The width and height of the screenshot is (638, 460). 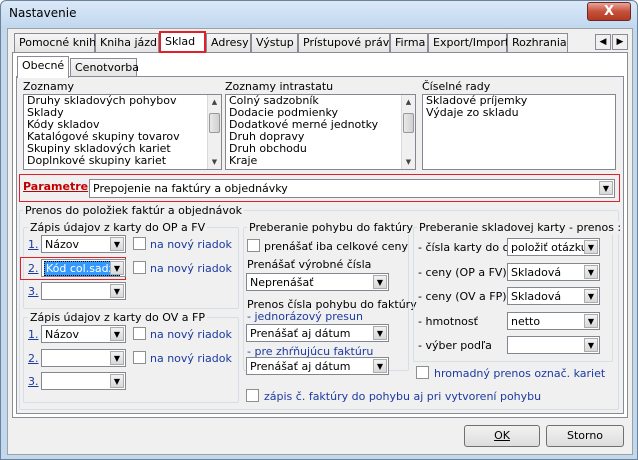 I want to click on op-fv-new-row-label-2: na nový riadok, so click(x=191, y=268).